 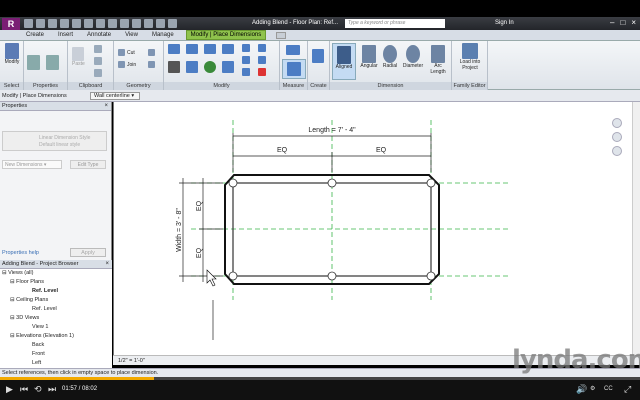 I want to click on canvas-scrollbar, so click(x=636, y=228).